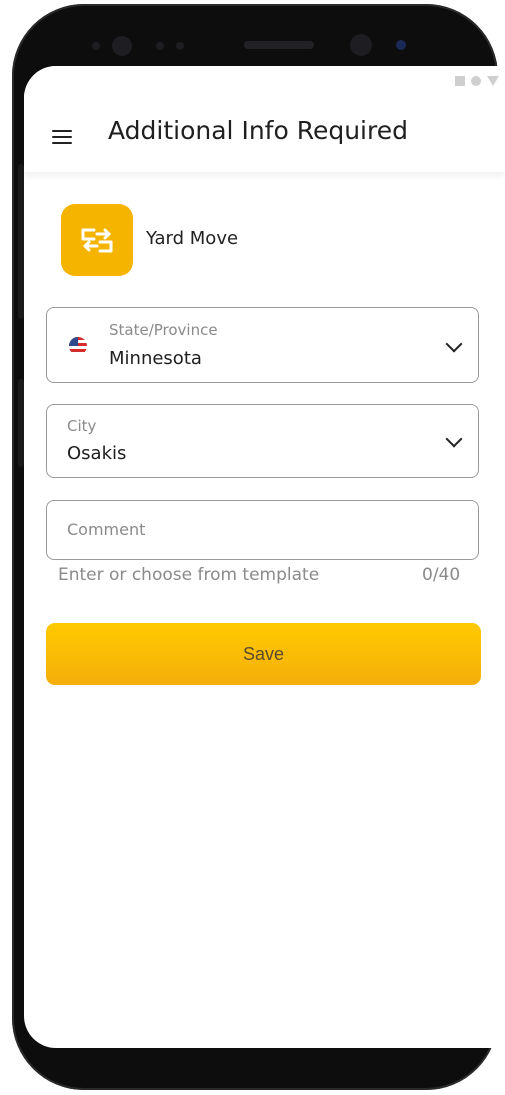  What do you see at coordinates (262, 441) in the screenshot?
I see `city-dropdown: City Osakis` at bounding box center [262, 441].